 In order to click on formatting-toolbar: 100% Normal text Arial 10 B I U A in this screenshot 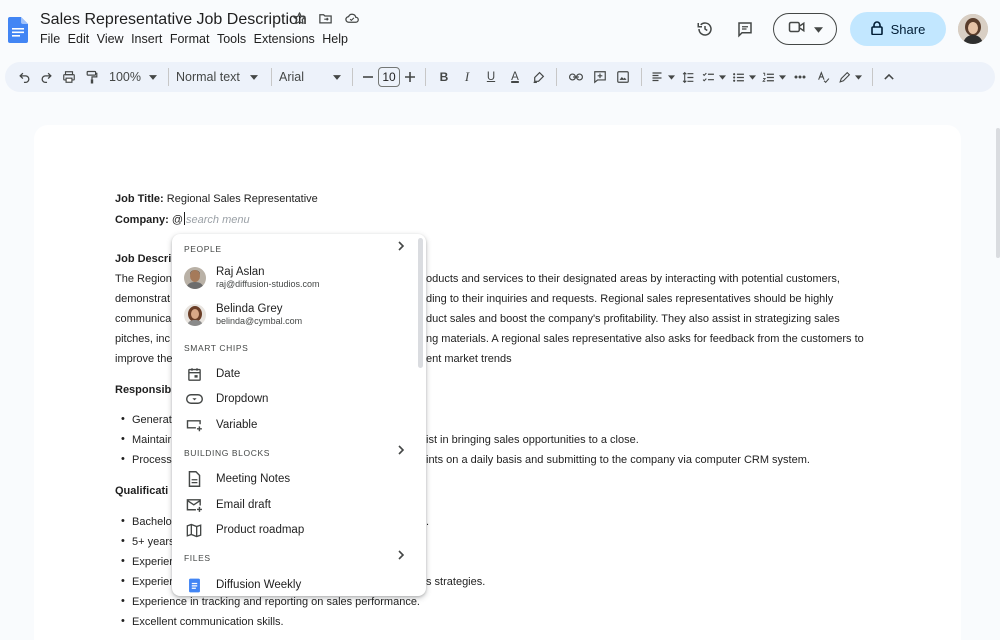, I will do `click(500, 77)`.